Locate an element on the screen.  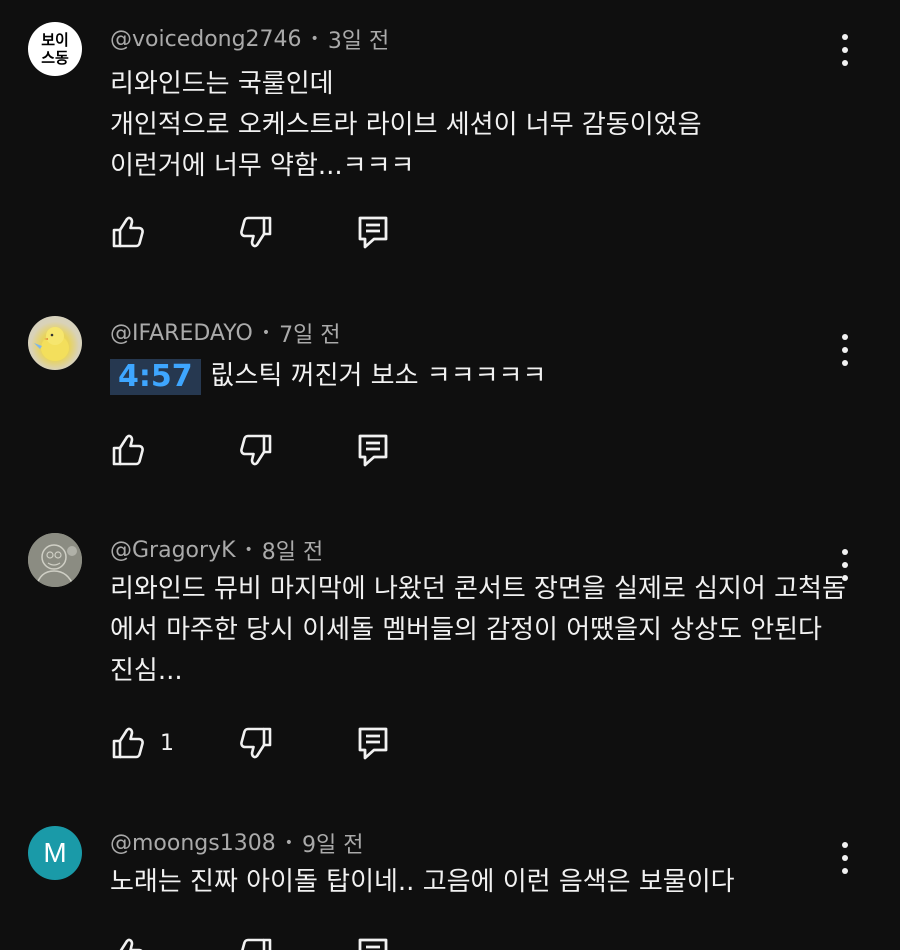
comment-header: @voicedong2746 • 3일 전 is located at coordinates (249, 39).